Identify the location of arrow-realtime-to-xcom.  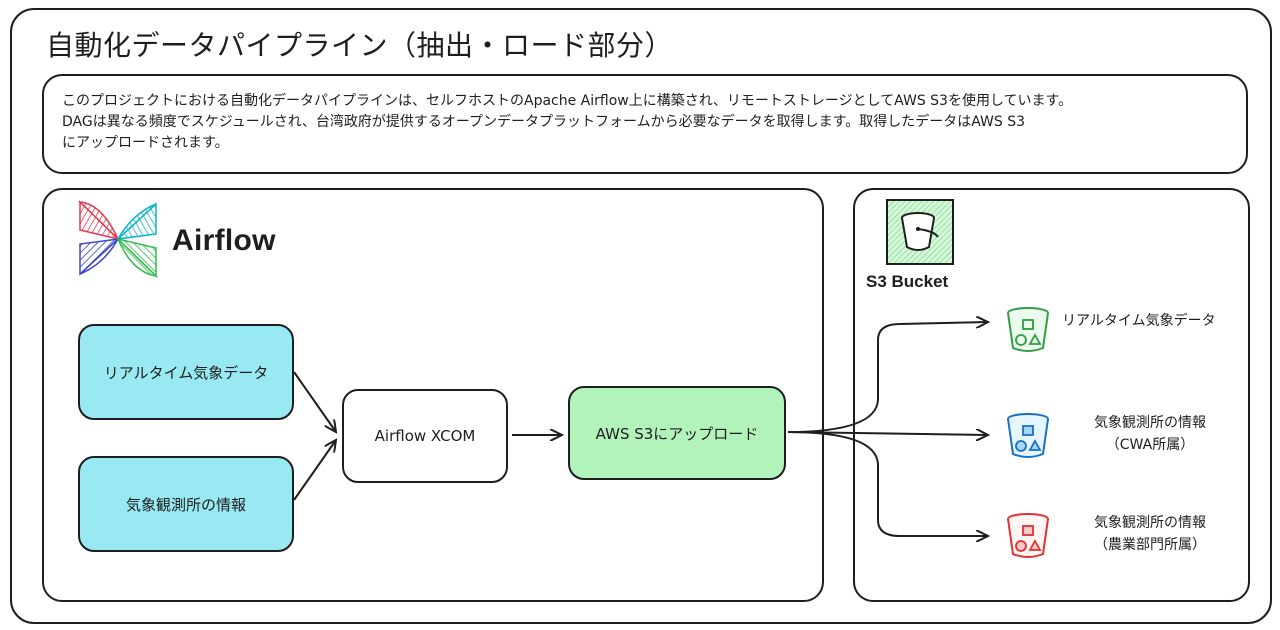
(314, 401).